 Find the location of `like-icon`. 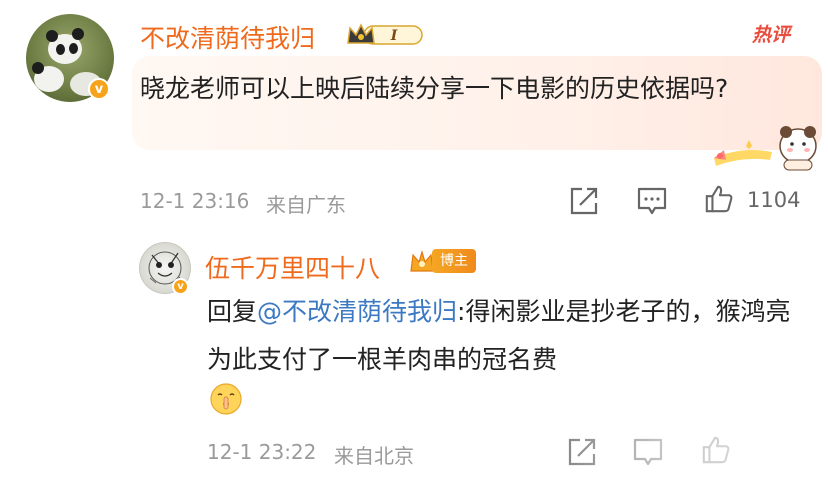

like-icon is located at coordinates (719, 199).